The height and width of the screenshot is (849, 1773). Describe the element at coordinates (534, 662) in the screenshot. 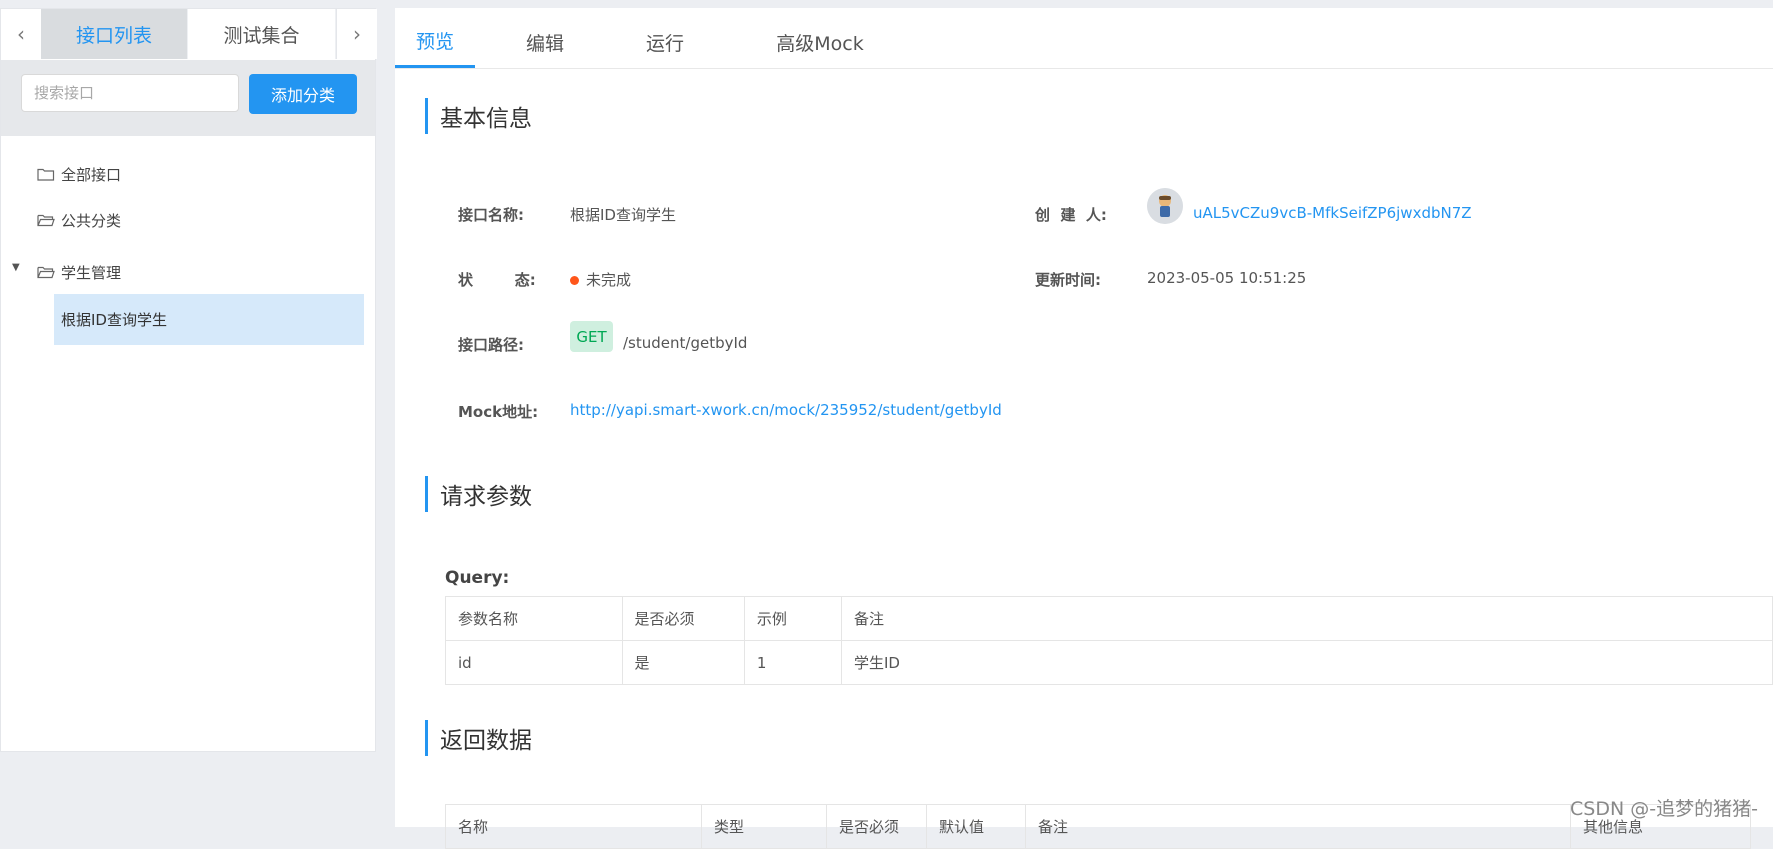

I see `table-cell: id` at that location.